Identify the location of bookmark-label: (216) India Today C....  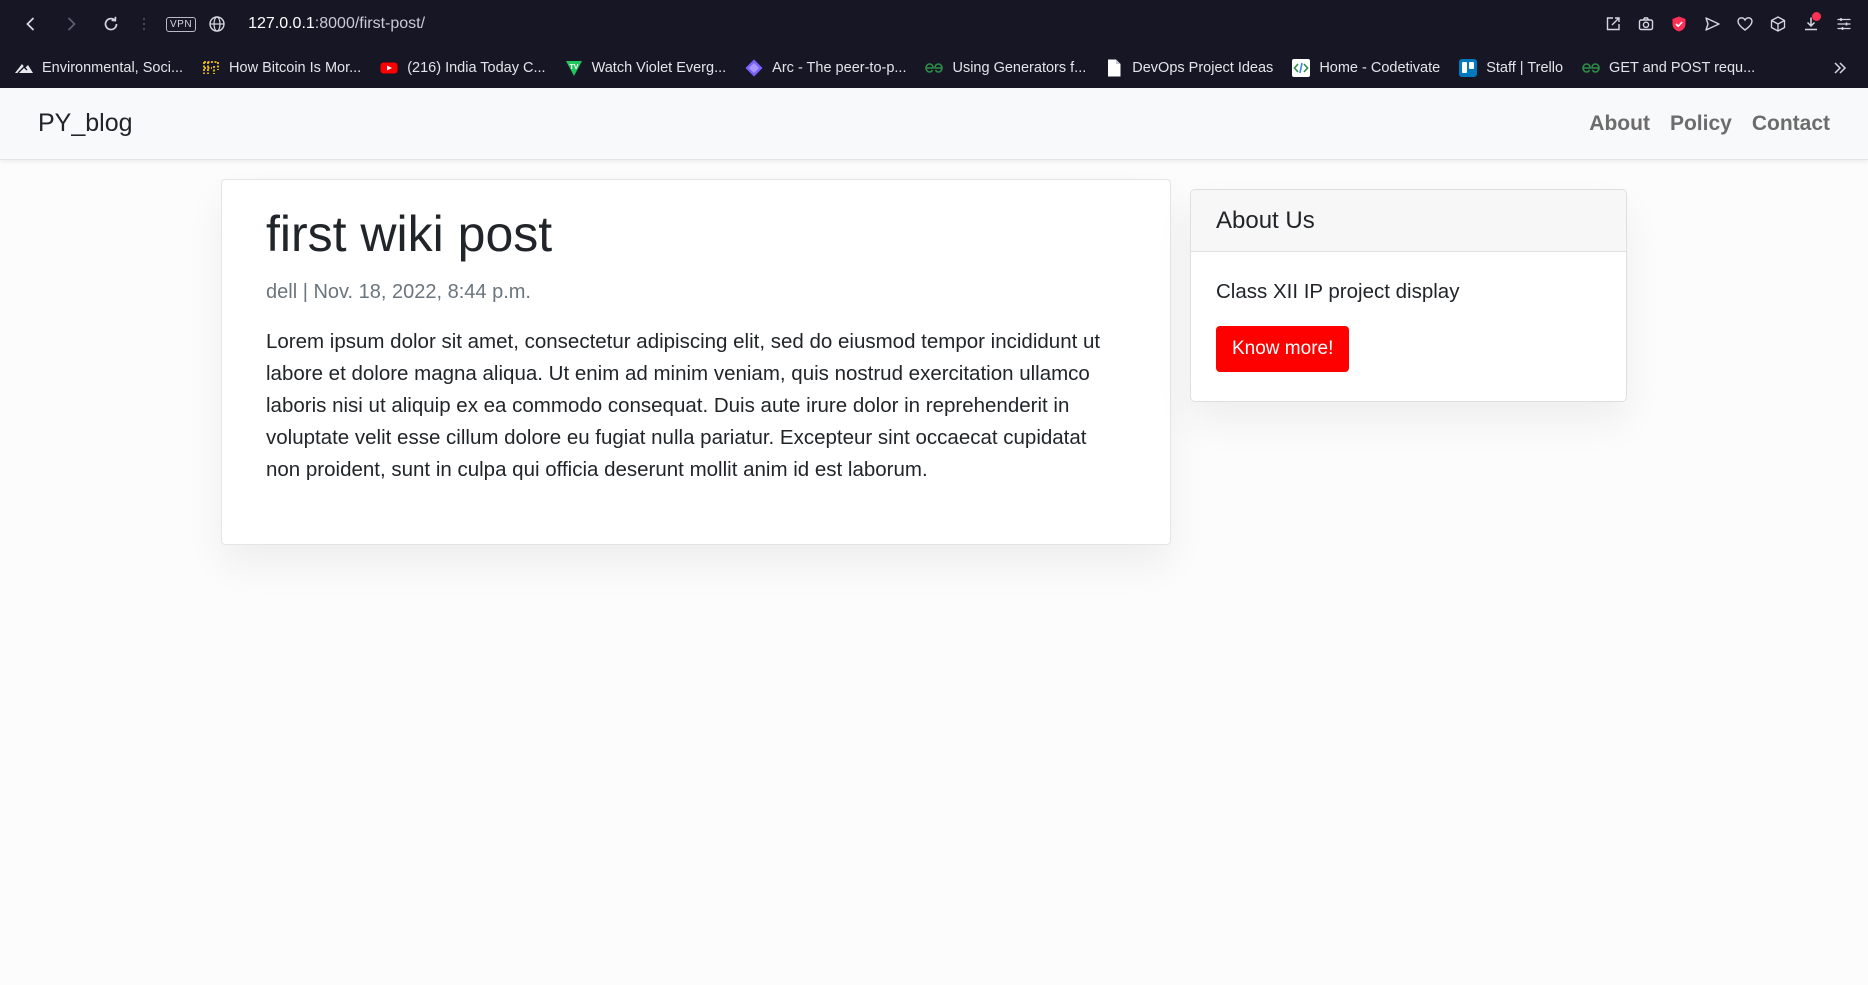
(476, 68).